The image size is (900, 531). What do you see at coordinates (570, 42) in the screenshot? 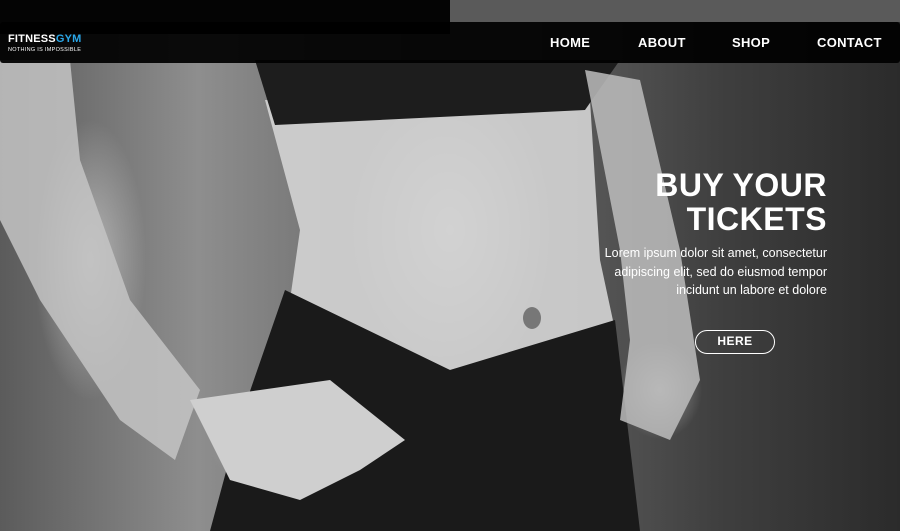
I see `nav-home-link: HOME` at bounding box center [570, 42].